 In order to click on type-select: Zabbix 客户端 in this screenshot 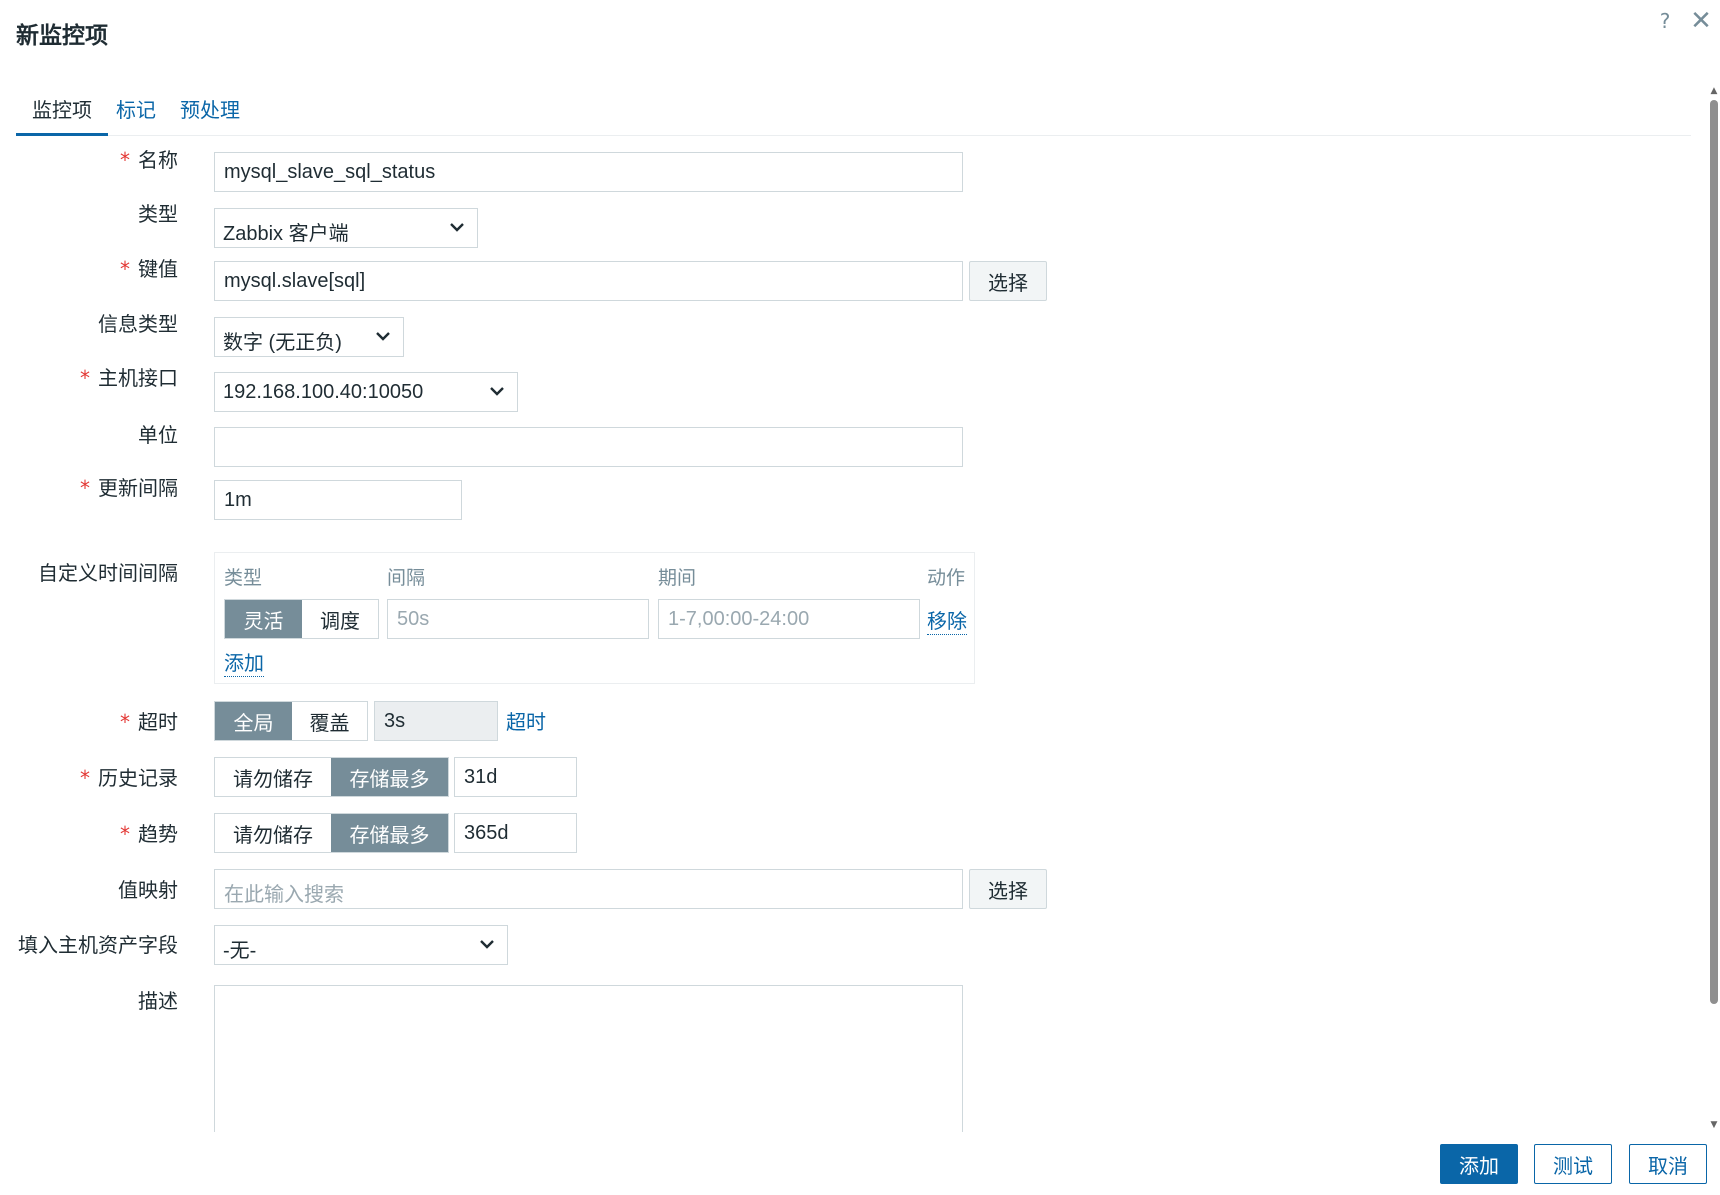, I will do `click(346, 228)`.